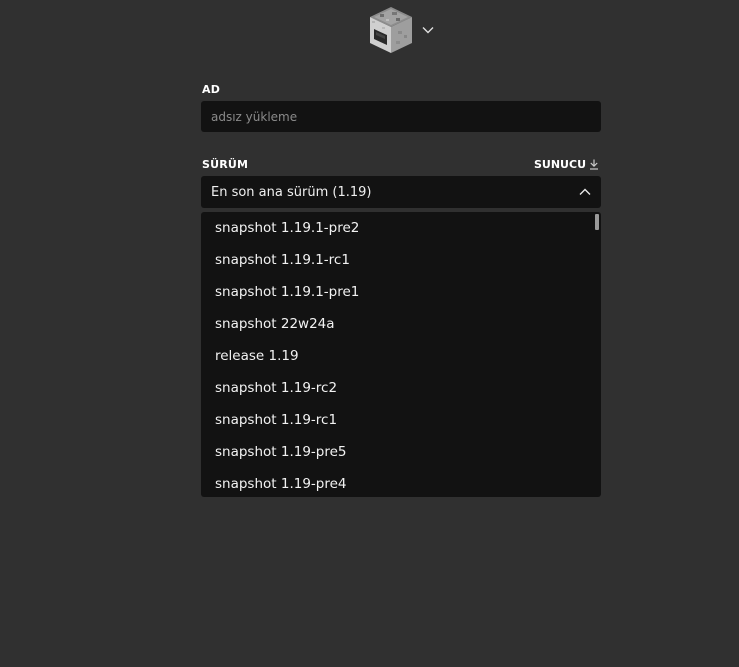  What do you see at coordinates (401, 260) in the screenshot?
I see `version-option: snapshot 1.19.1-rc1` at bounding box center [401, 260].